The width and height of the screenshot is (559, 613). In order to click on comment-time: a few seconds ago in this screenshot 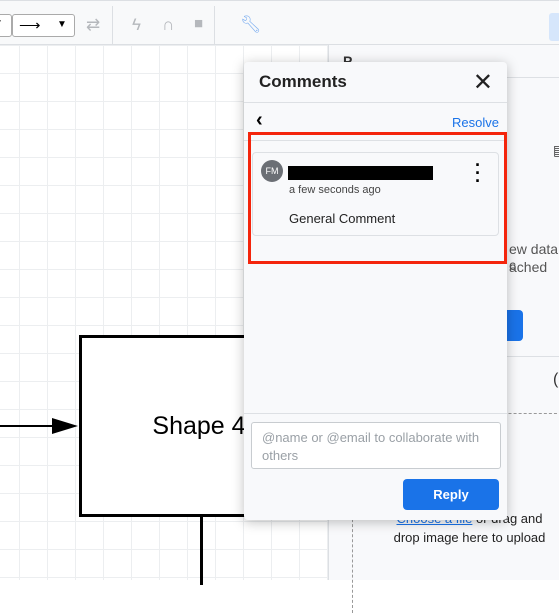, I will do `click(335, 190)`.